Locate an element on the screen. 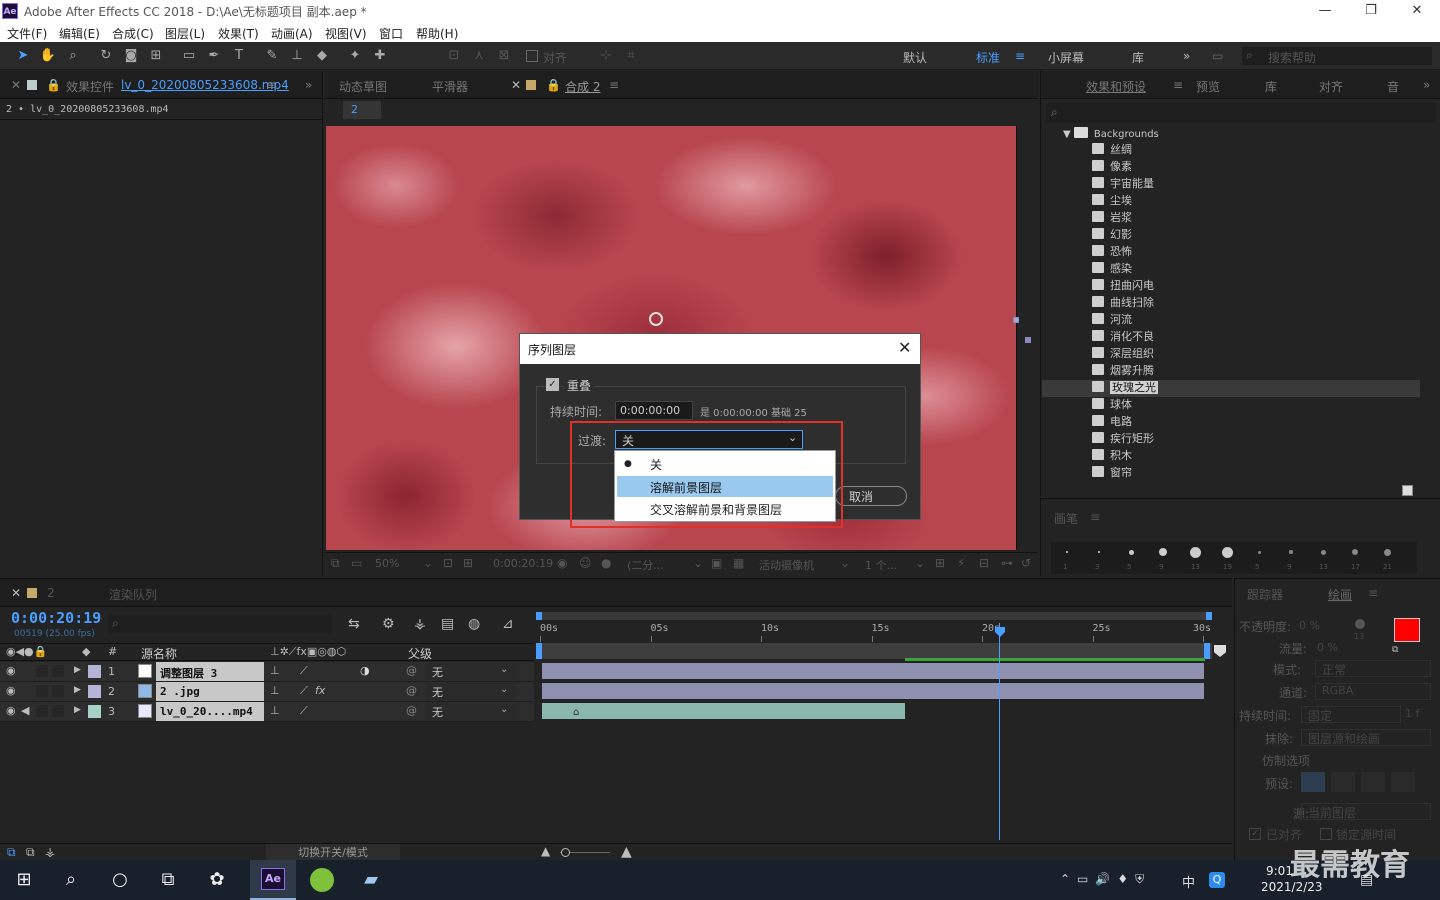  effect-preset-item: 窗帘 is located at coordinates (1112, 472).